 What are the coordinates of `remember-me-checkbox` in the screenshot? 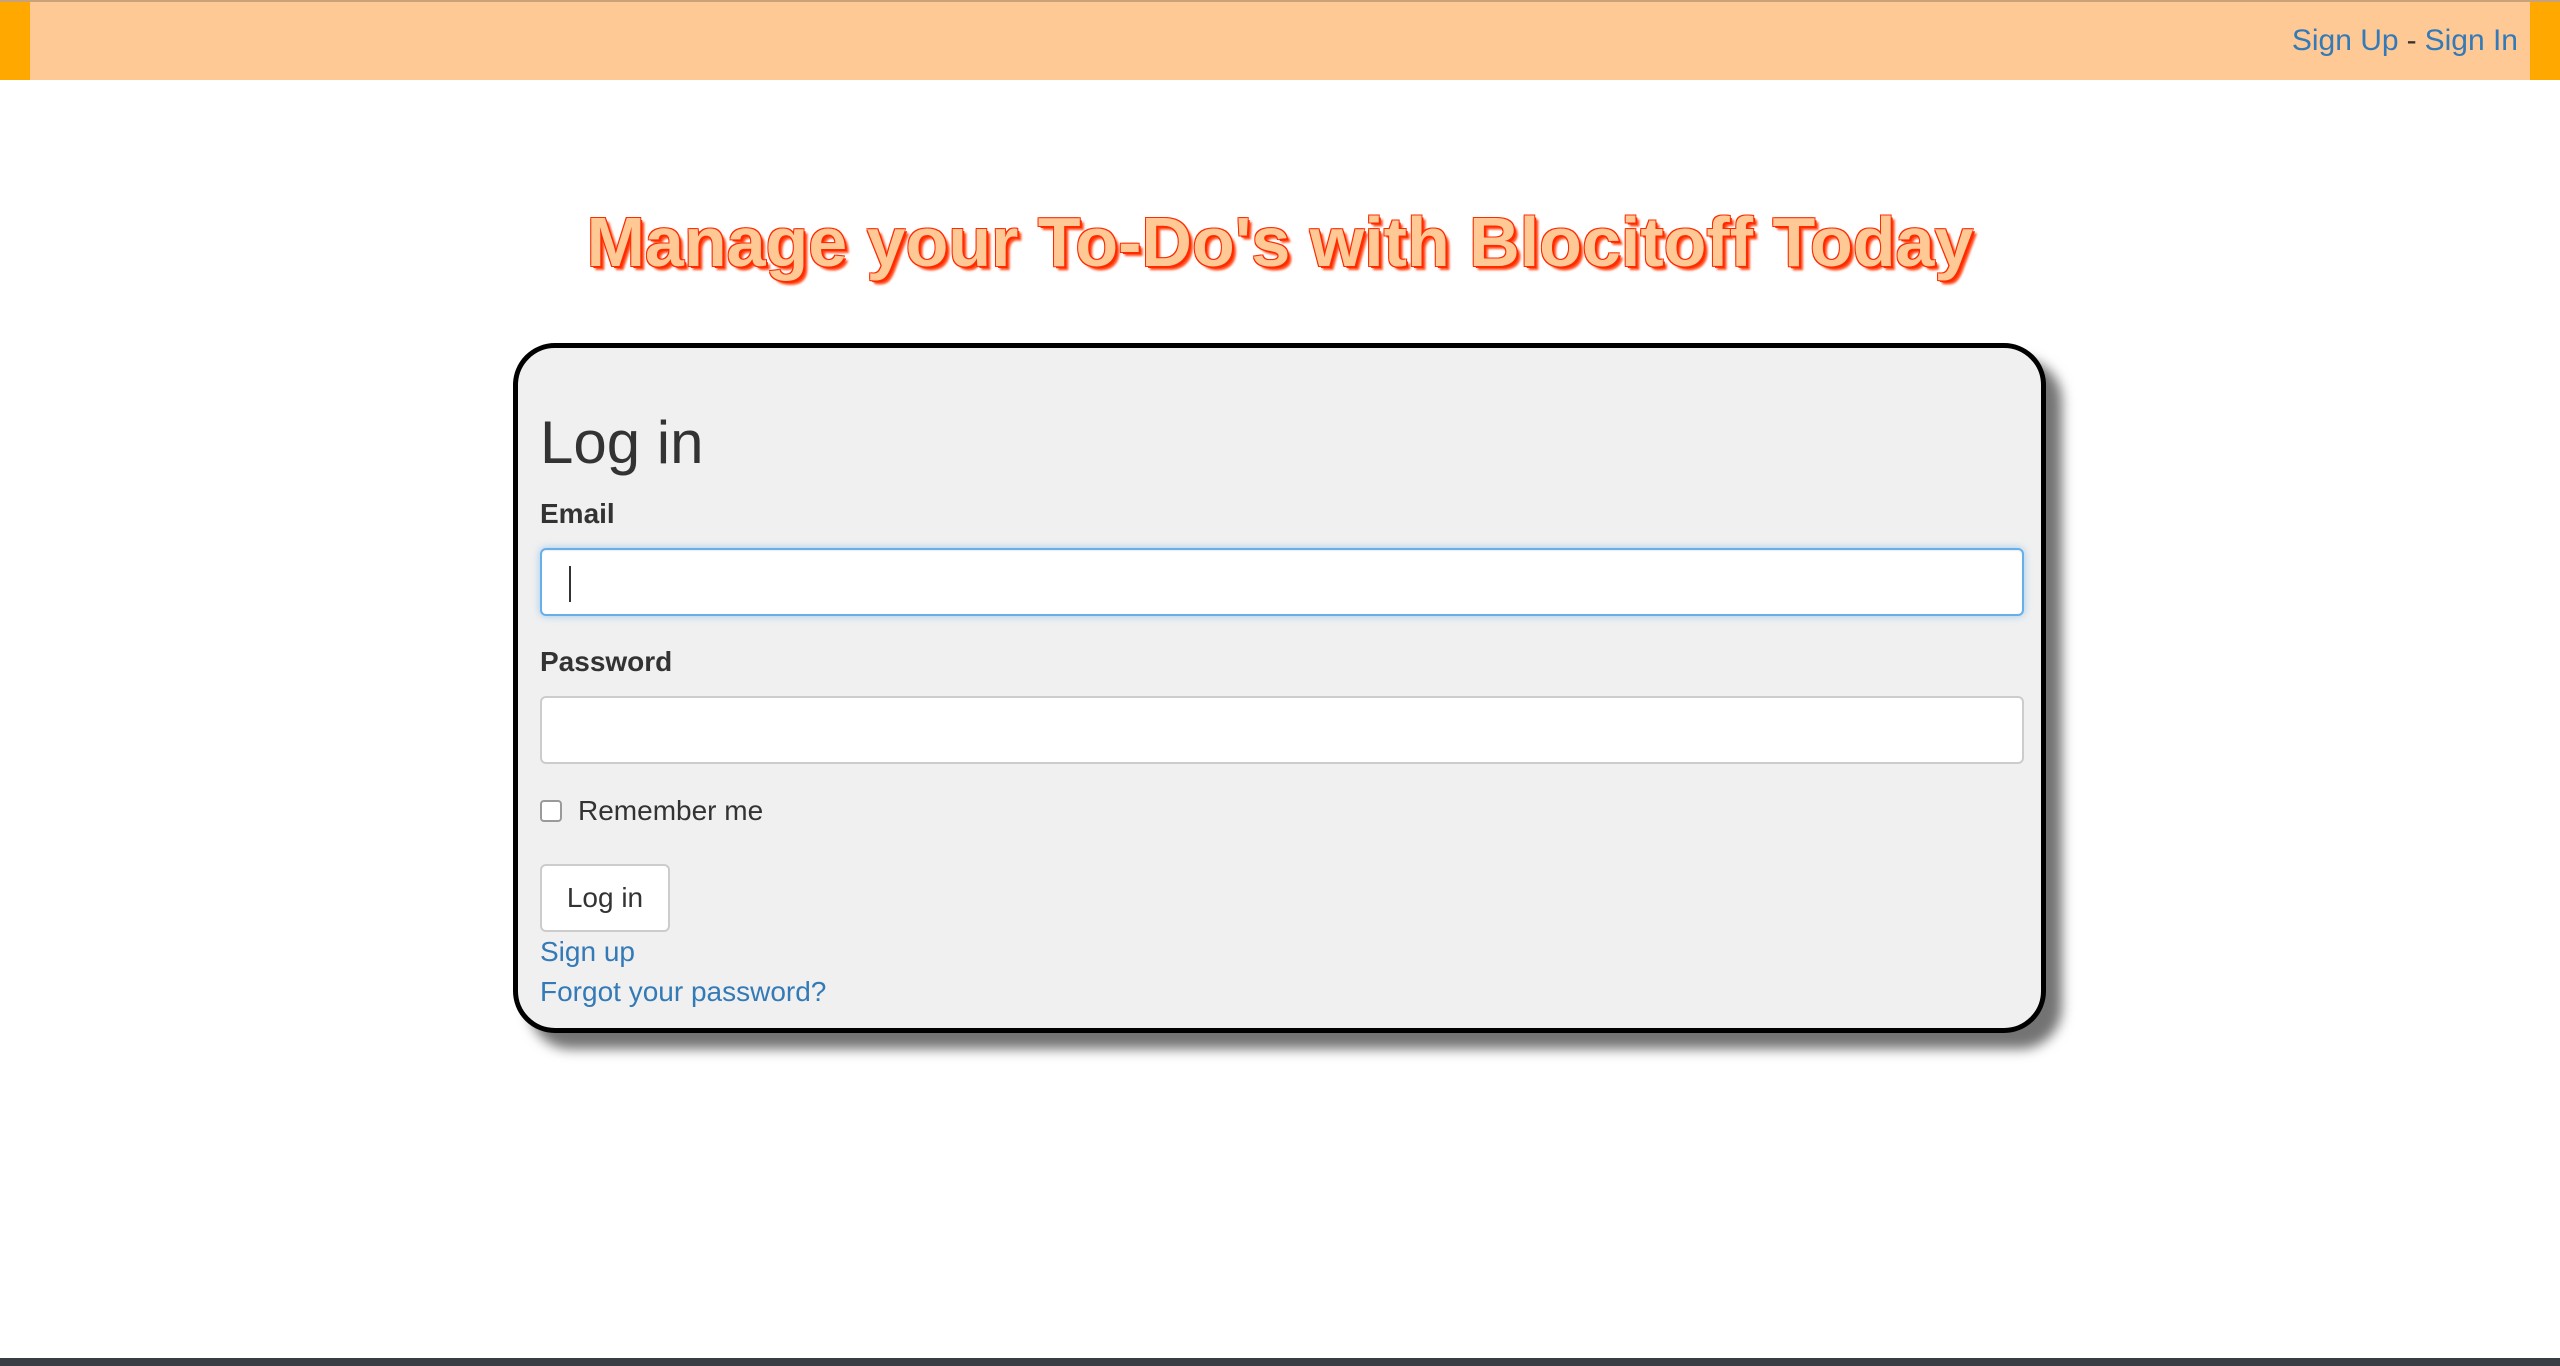 It's located at (551, 811).